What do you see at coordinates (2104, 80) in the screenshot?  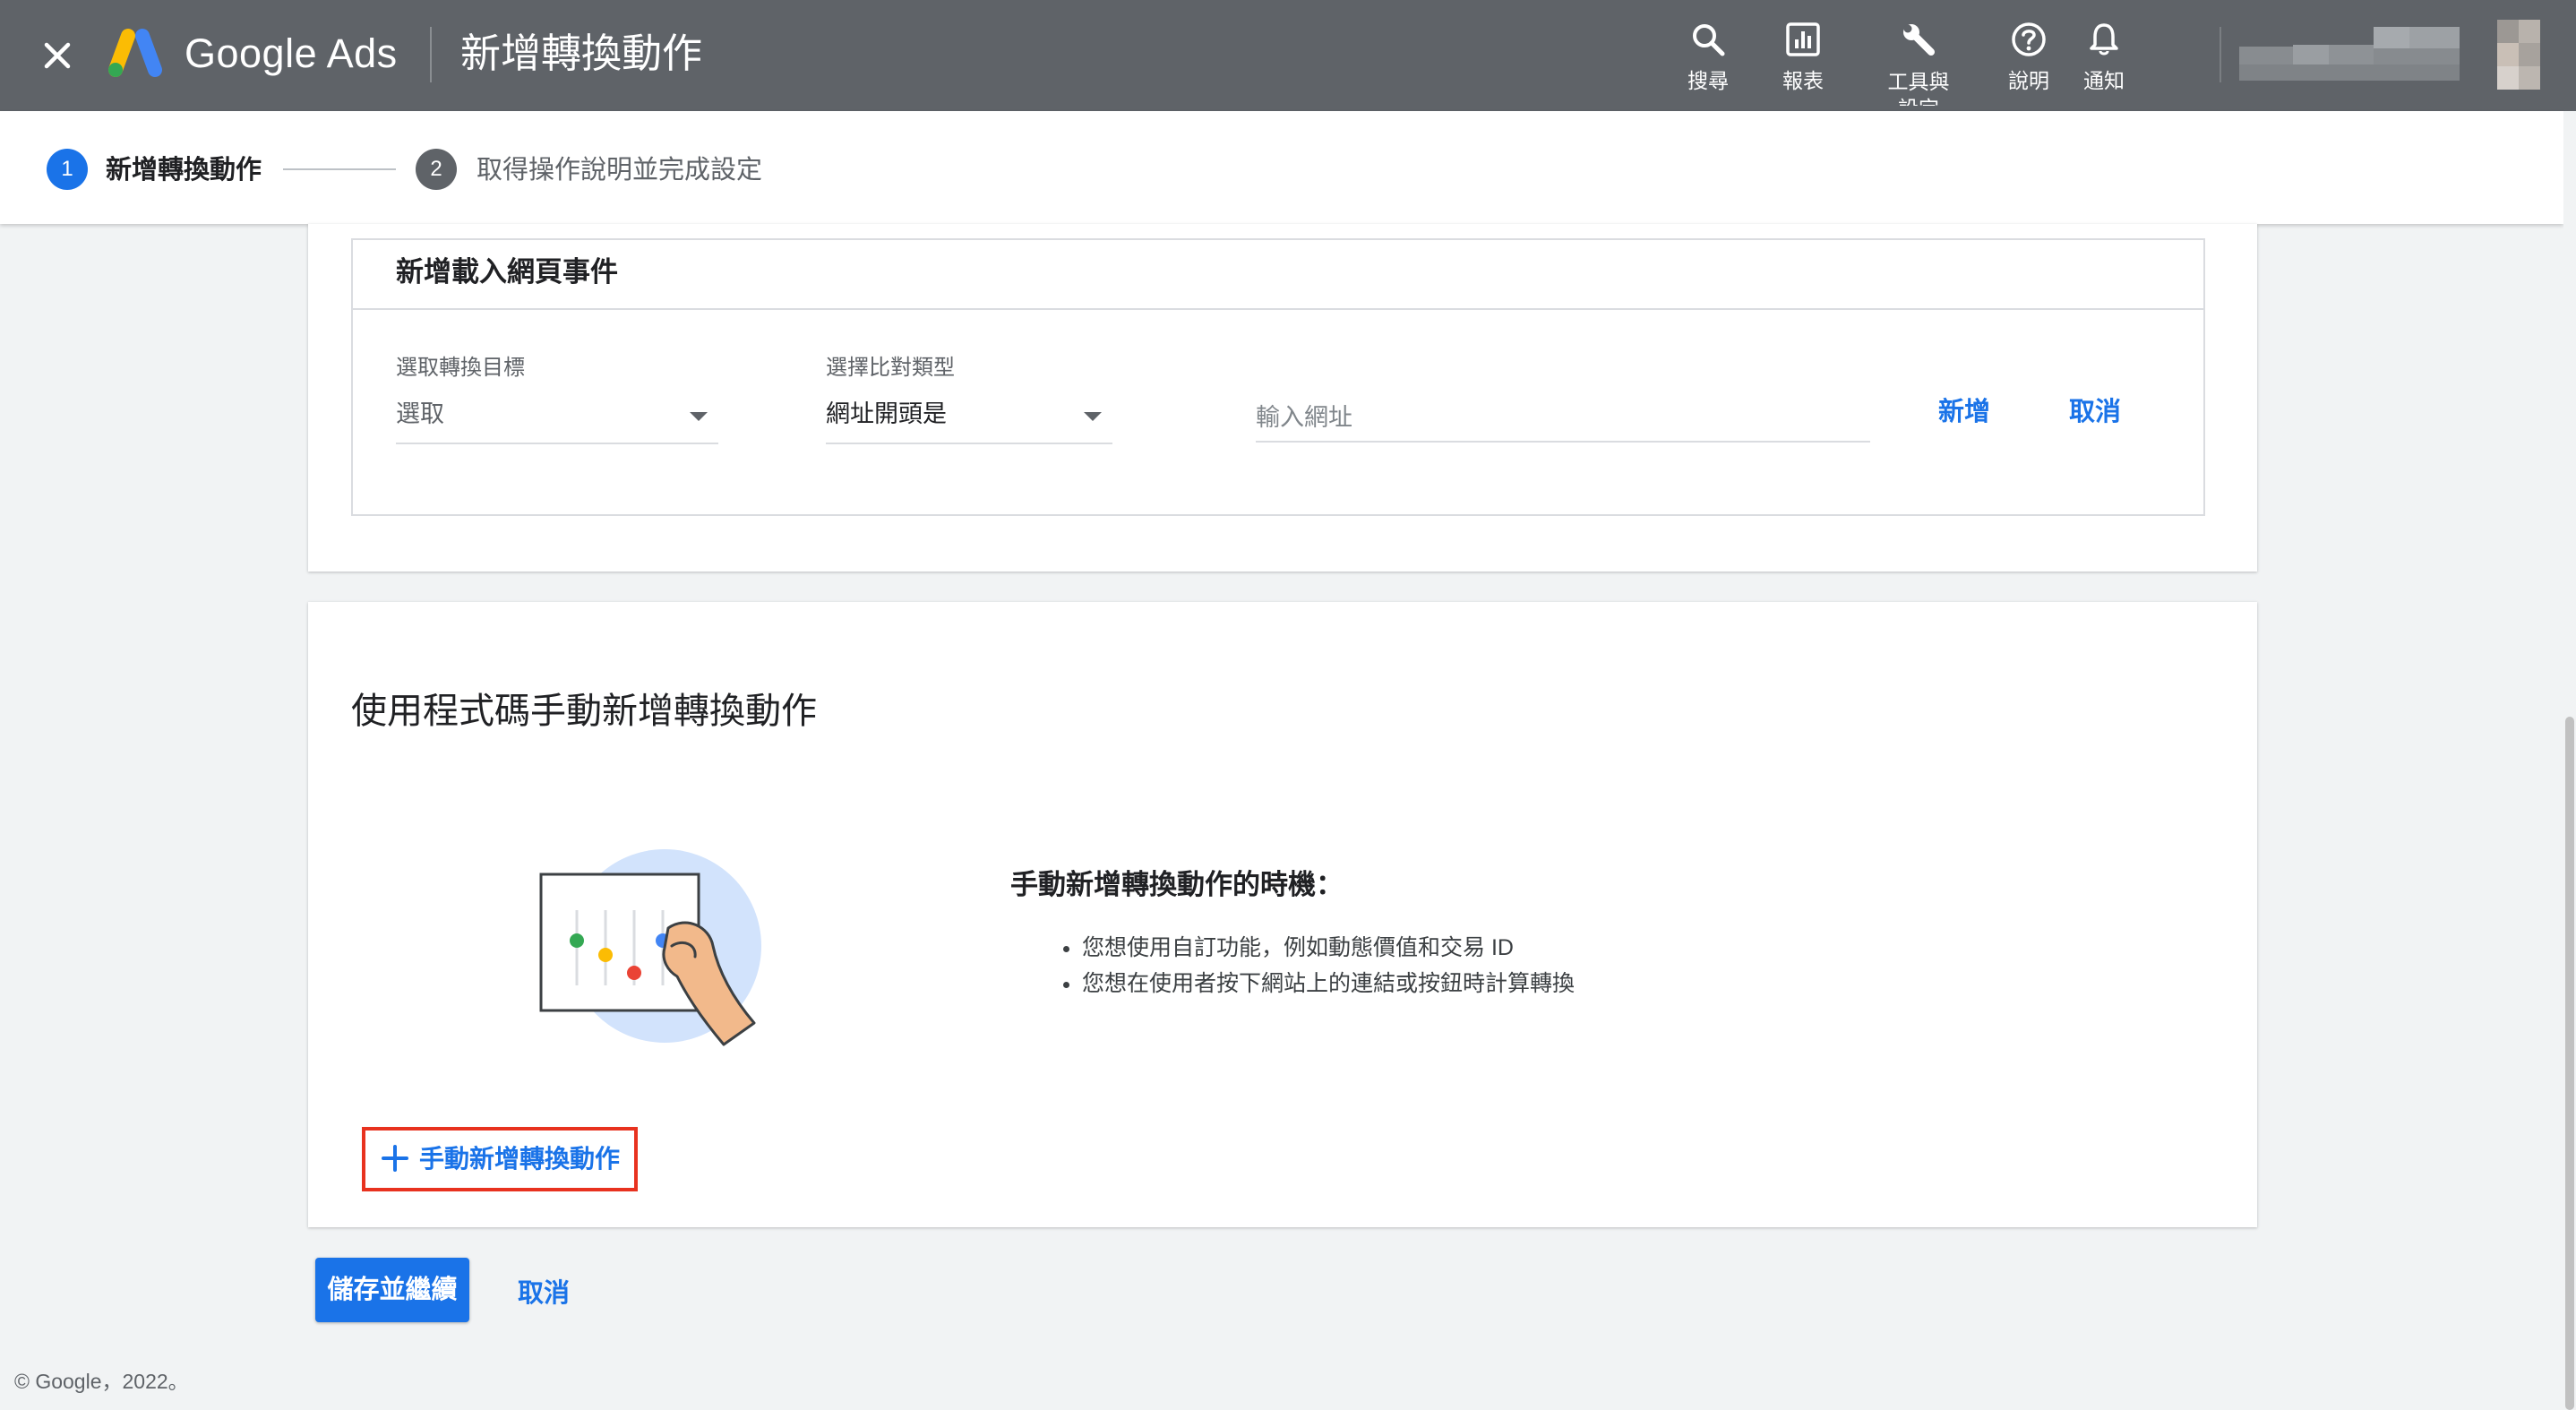 I see `notifications-label: 通知` at bounding box center [2104, 80].